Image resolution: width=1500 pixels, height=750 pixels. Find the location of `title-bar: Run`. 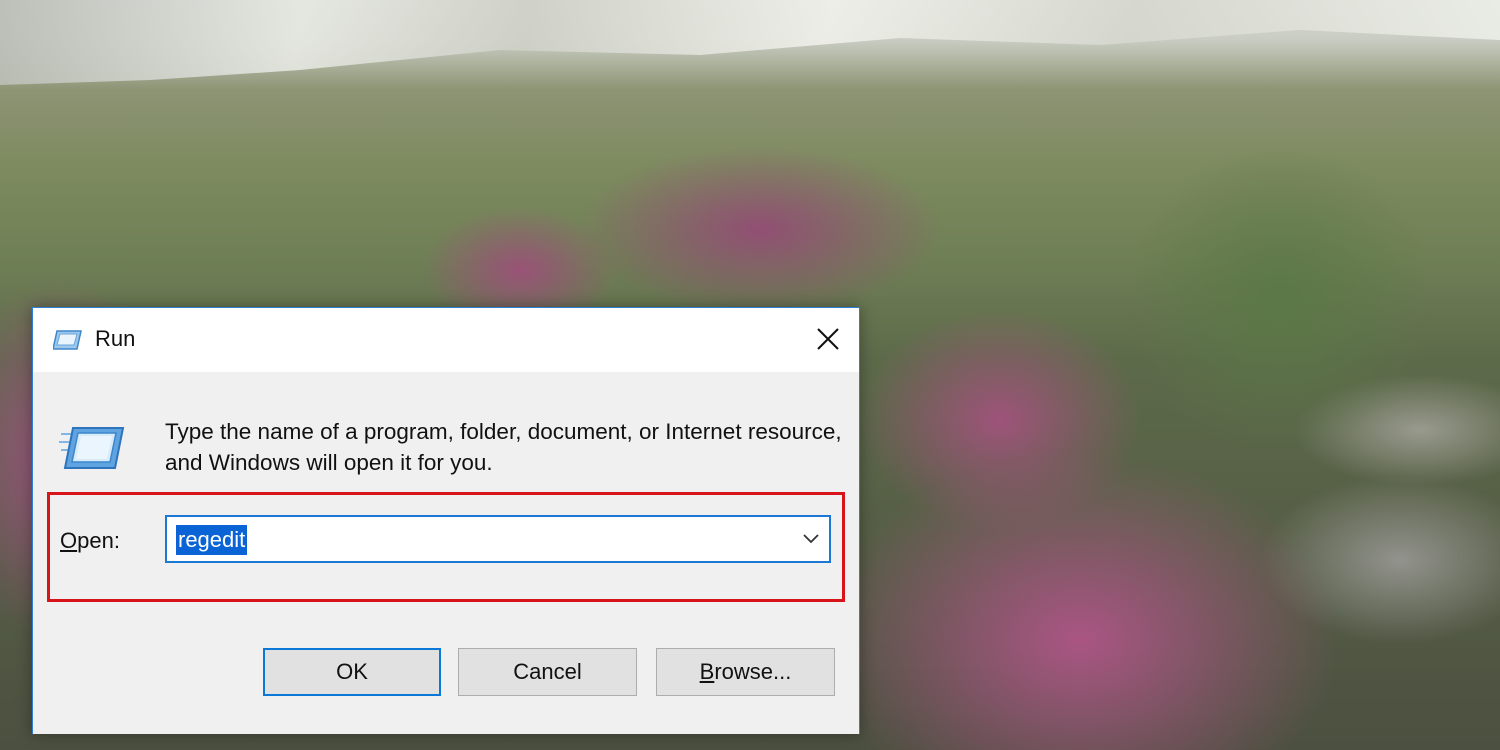

title-bar: Run is located at coordinates (446, 340).